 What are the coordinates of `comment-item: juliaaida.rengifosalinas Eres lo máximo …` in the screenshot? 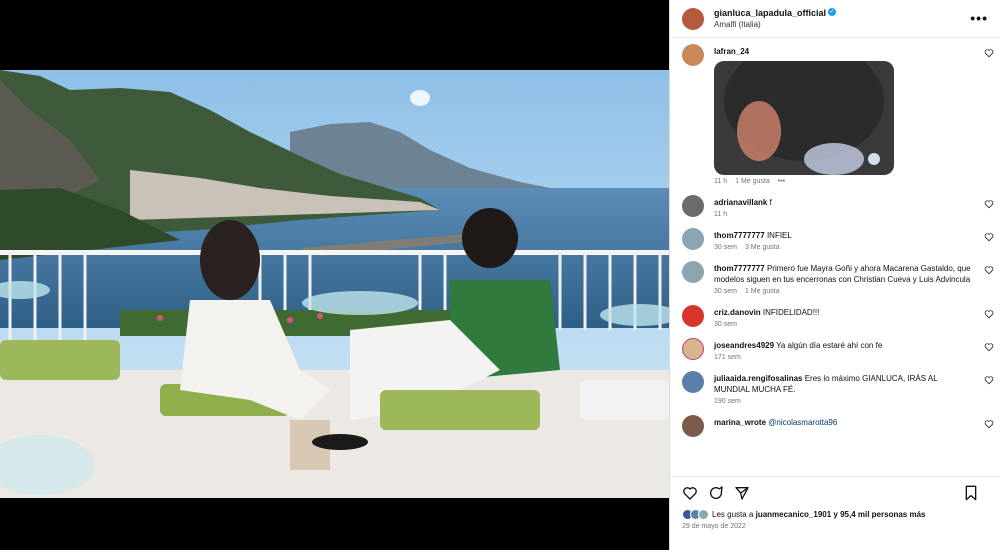 It's located at (835, 388).